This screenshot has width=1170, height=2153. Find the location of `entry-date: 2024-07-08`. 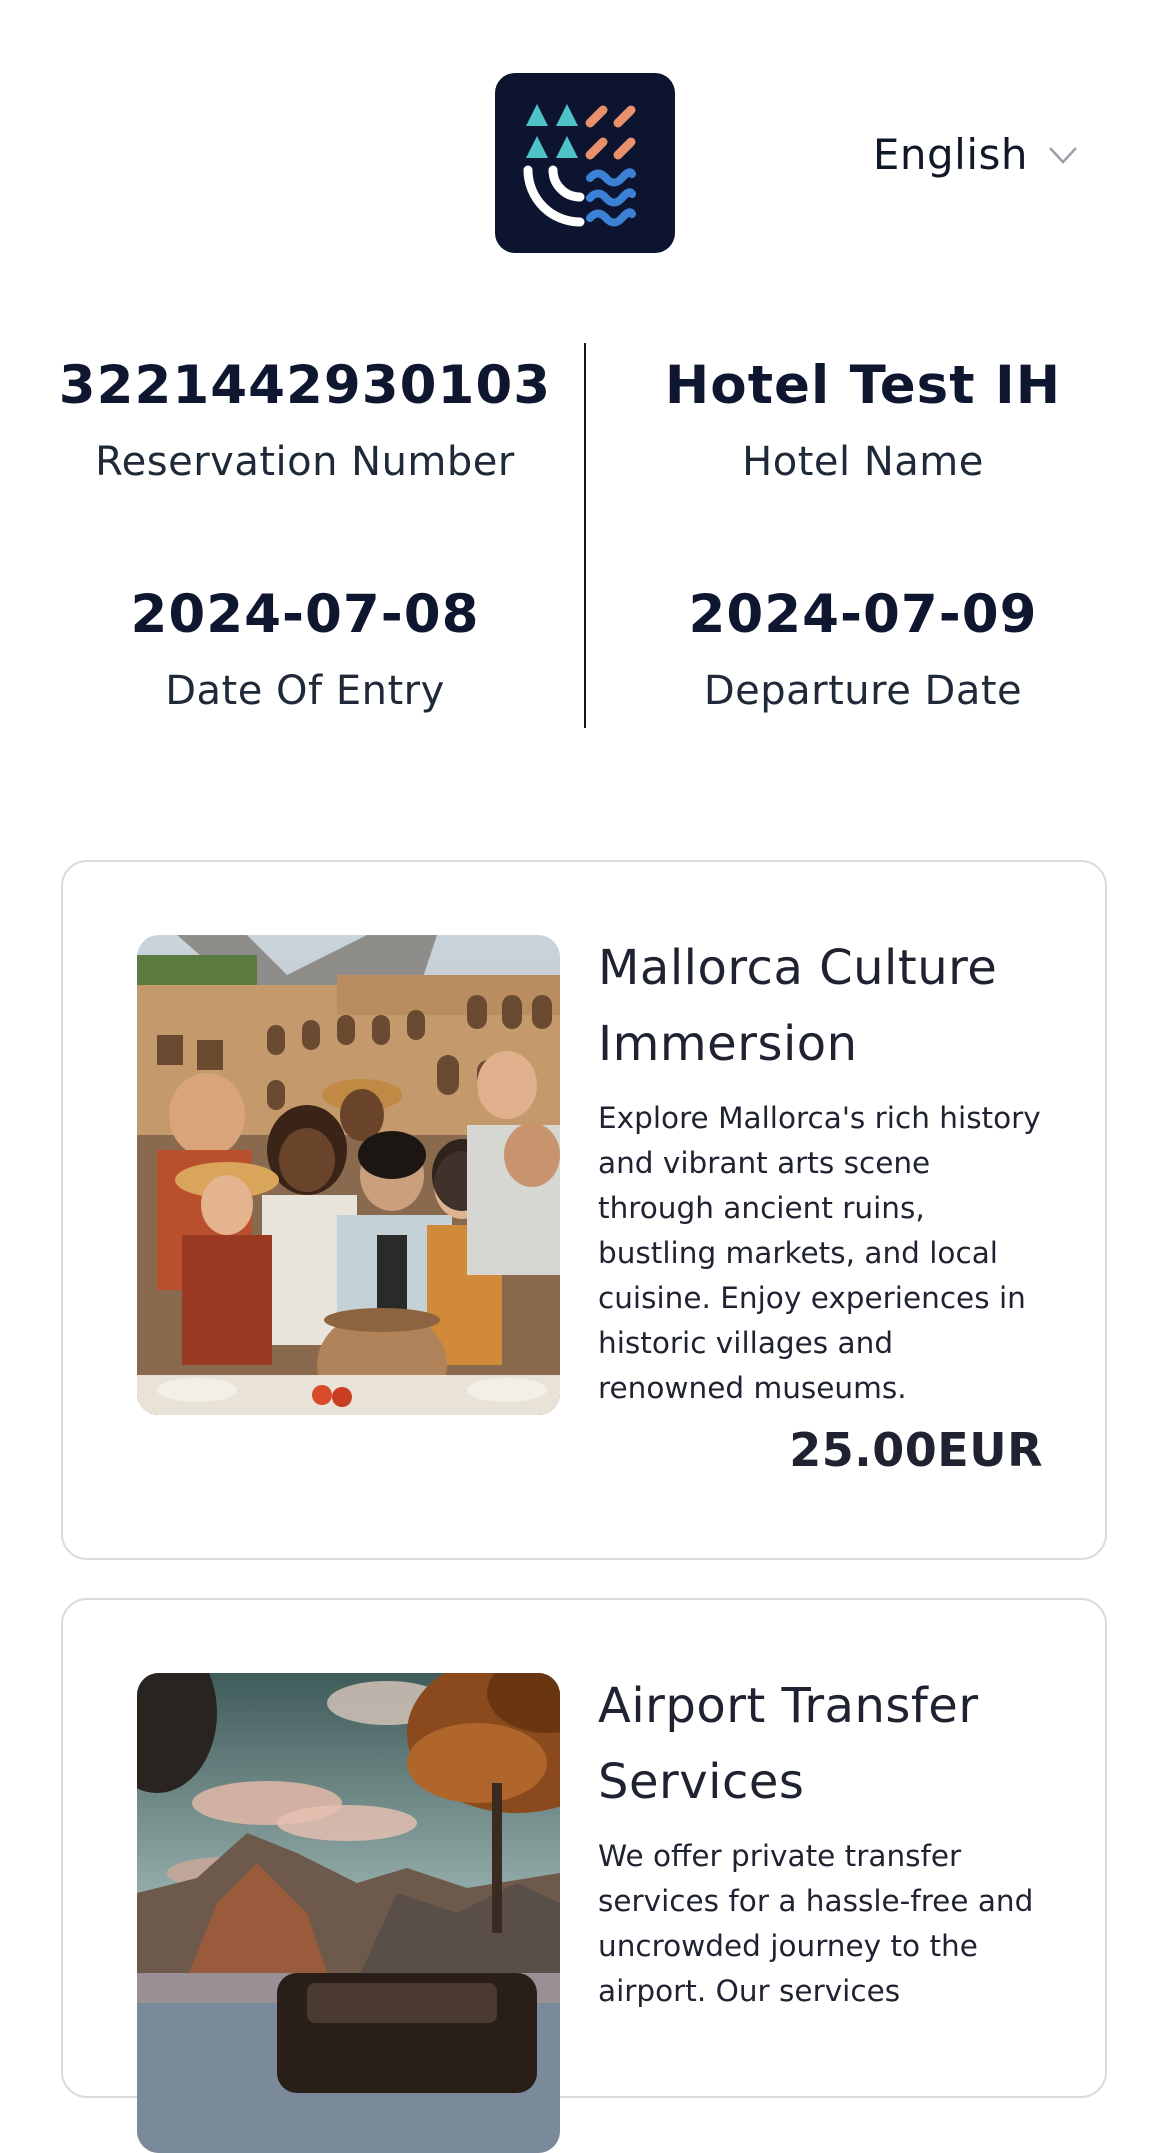

entry-date: 2024-07-08 is located at coordinates (305, 614).